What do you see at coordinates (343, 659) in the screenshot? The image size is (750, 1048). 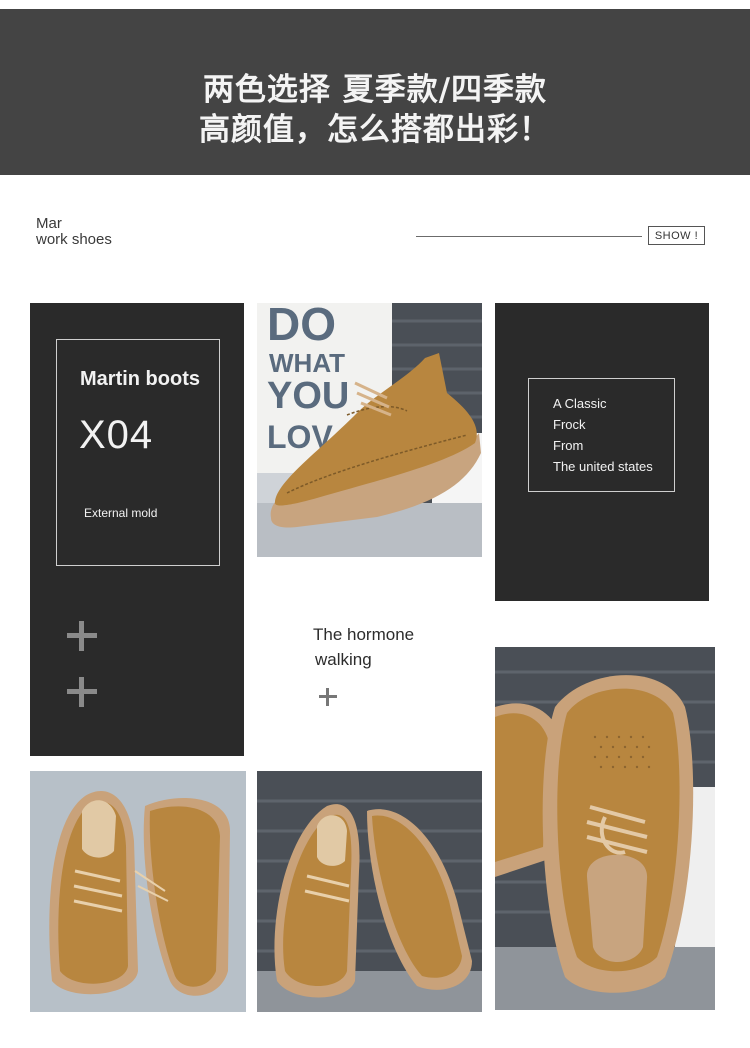 I see `caption-line2: walking` at bounding box center [343, 659].